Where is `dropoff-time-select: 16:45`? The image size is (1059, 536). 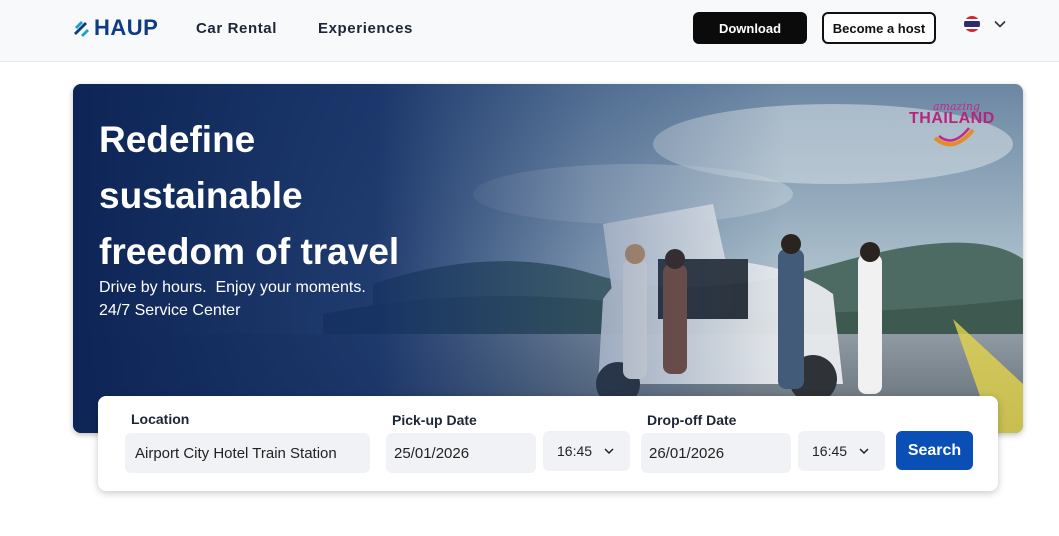 dropoff-time-select: 16:45 is located at coordinates (841, 451).